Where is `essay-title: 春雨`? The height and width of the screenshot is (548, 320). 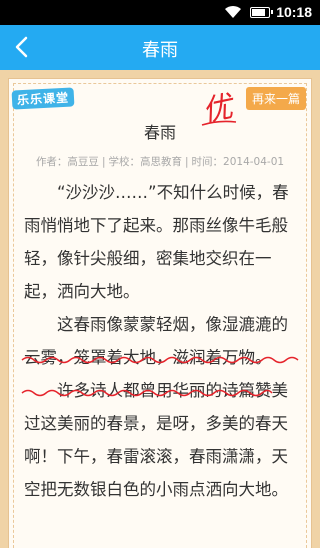
essay-title: 春雨 is located at coordinates (159, 132).